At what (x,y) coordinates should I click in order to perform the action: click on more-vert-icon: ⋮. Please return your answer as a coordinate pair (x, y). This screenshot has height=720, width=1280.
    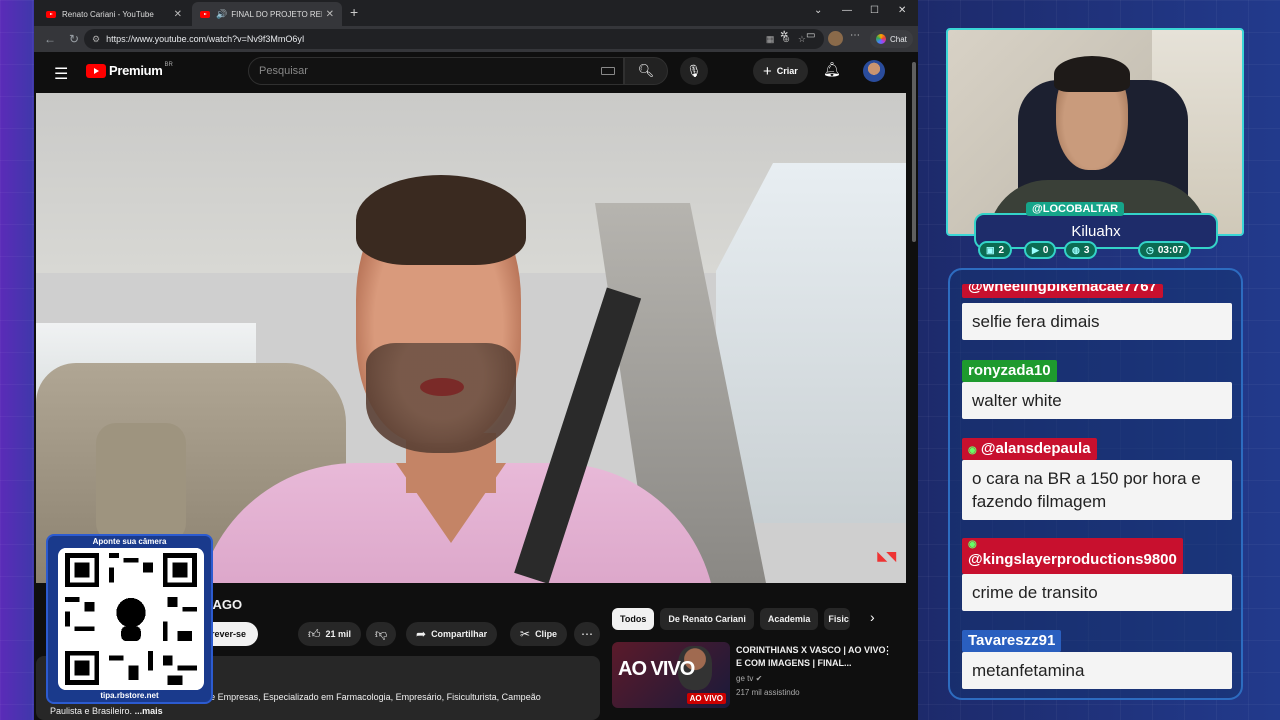
    Looking at the image, I should click on (887, 650).